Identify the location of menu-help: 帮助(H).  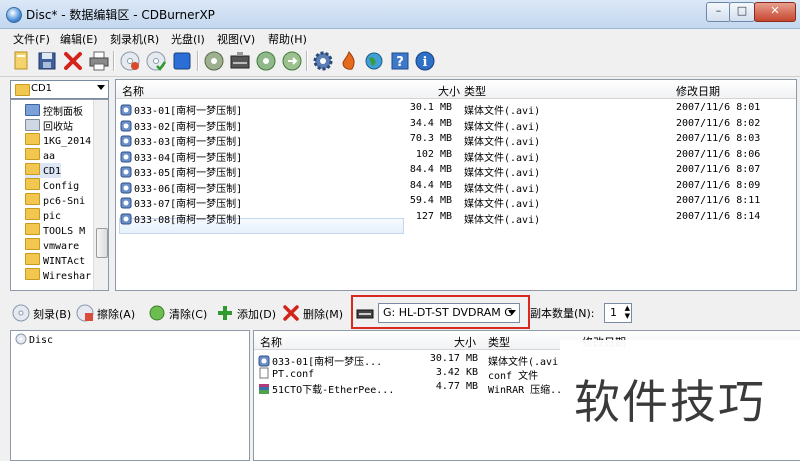
(287, 39).